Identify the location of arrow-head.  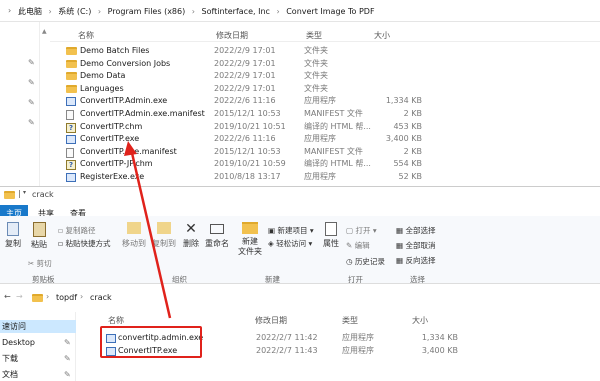
(130, 148).